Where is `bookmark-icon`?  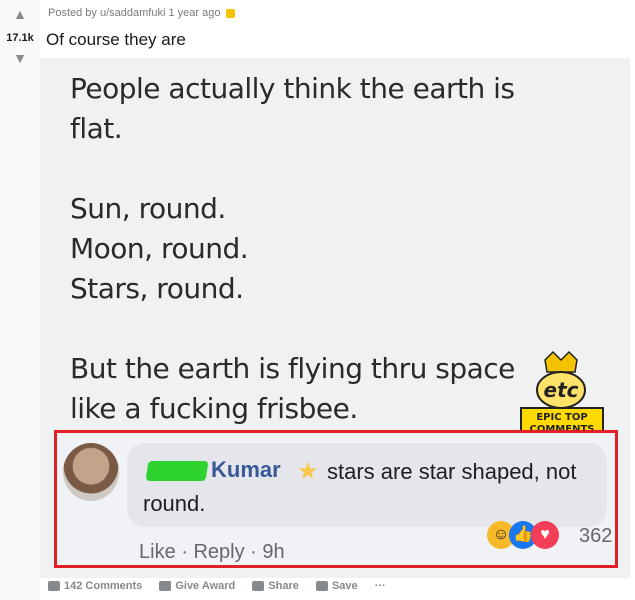 bookmark-icon is located at coordinates (321, 586).